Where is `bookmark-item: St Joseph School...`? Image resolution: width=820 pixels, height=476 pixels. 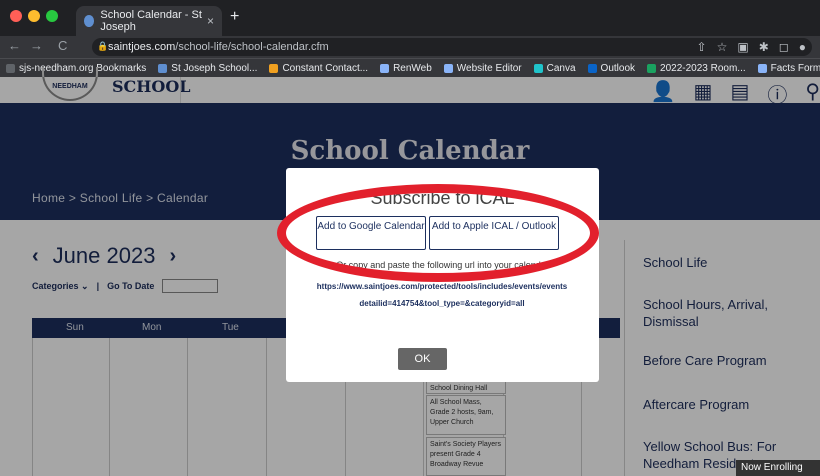
bookmark-item: St Joseph School... is located at coordinates (207, 68).